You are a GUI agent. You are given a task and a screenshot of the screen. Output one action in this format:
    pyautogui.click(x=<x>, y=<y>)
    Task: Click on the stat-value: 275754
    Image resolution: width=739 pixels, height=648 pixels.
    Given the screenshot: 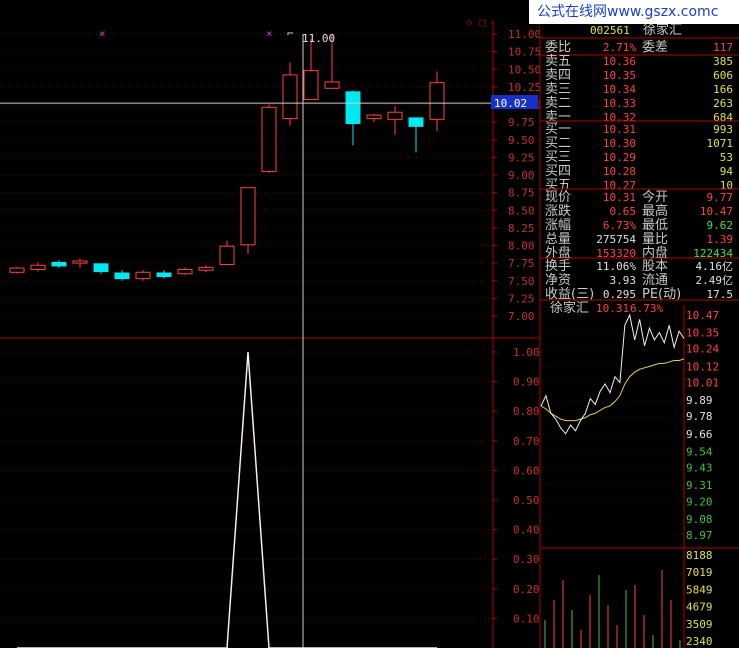 What is the action you would take?
    pyautogui.click(x=616, y=239)
    